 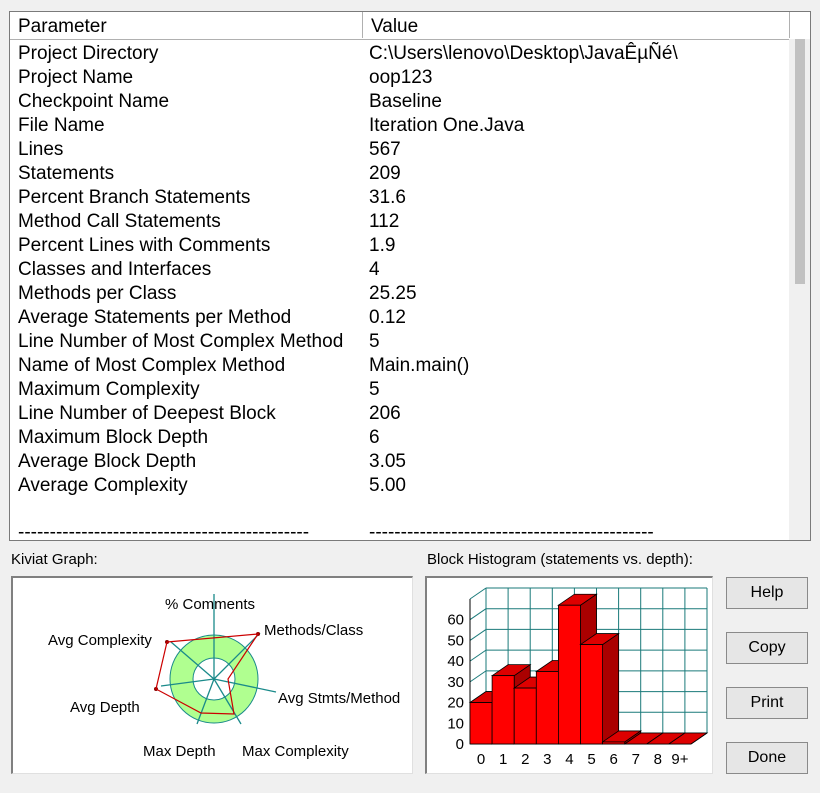 I want to click on table-row: File Name Iteration One.Java, so click(x=400, y=126).